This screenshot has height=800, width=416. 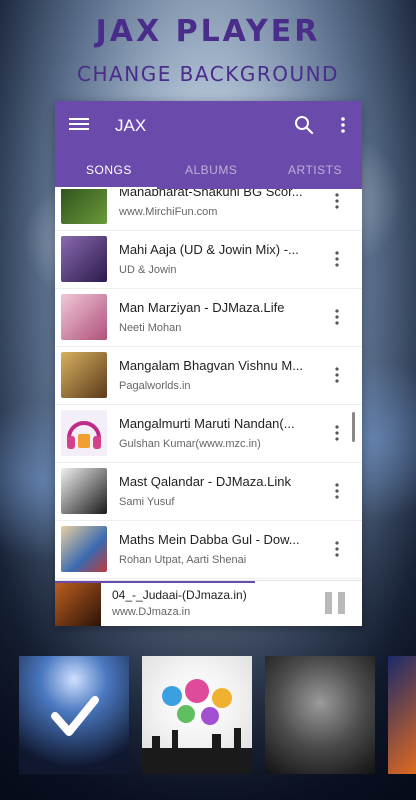 What do you see at coordinates (208, 603) in the screenshot?
I see `now-playing-bar: 04_-_Judaai-(DJmaza.in) www.DJmaza.in` at bounding box center [208, 603].